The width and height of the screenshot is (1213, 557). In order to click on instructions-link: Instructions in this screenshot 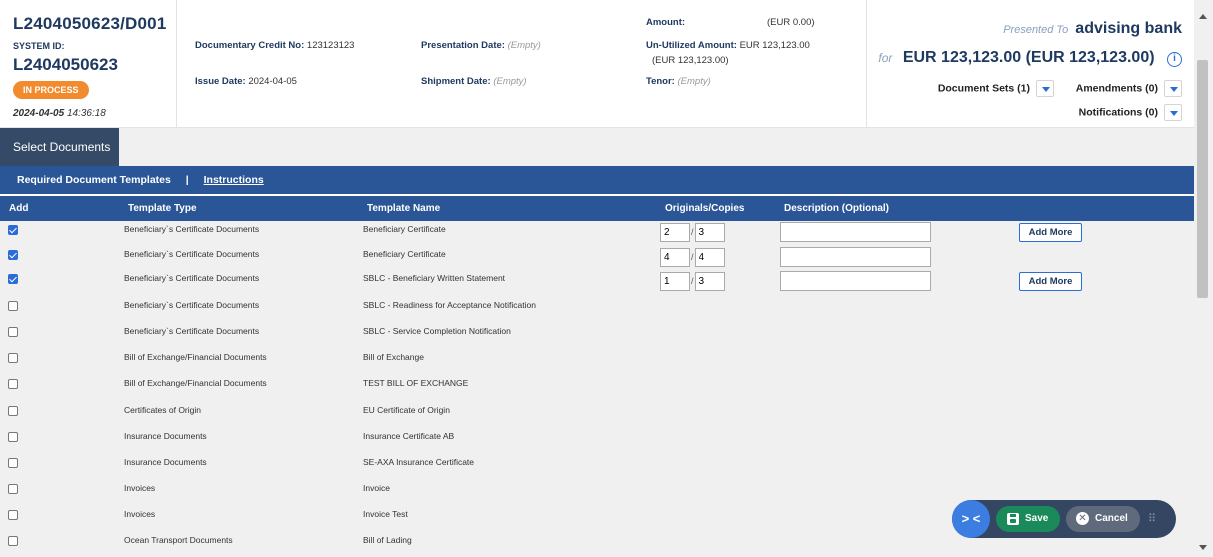, I will do `click(234, 180)`.